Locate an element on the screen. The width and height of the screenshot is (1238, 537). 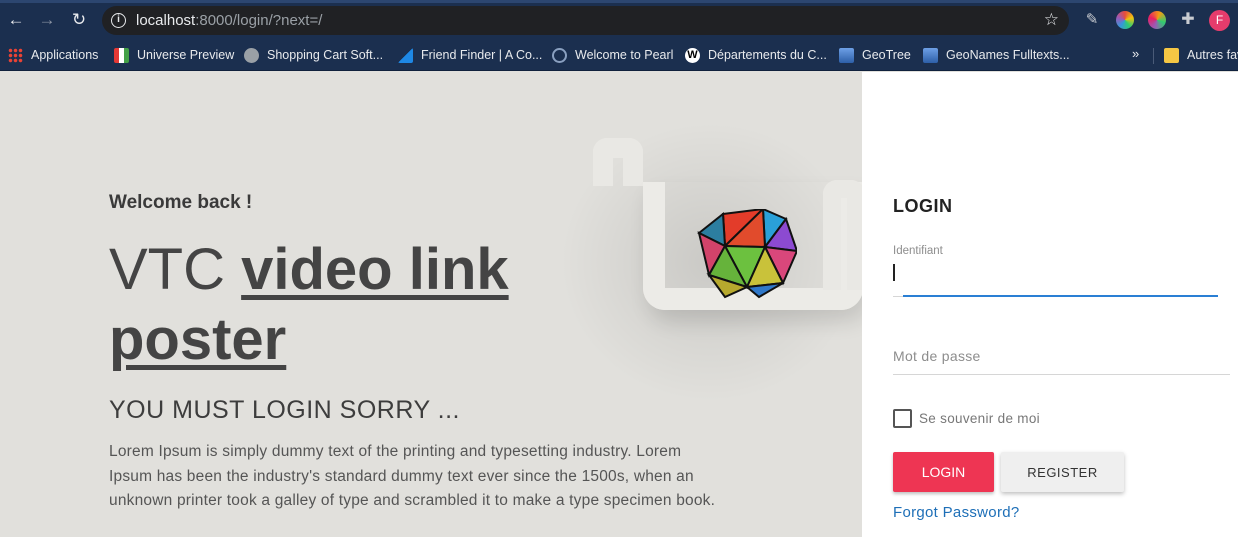
password-input is located at coordinates (1061, 356).